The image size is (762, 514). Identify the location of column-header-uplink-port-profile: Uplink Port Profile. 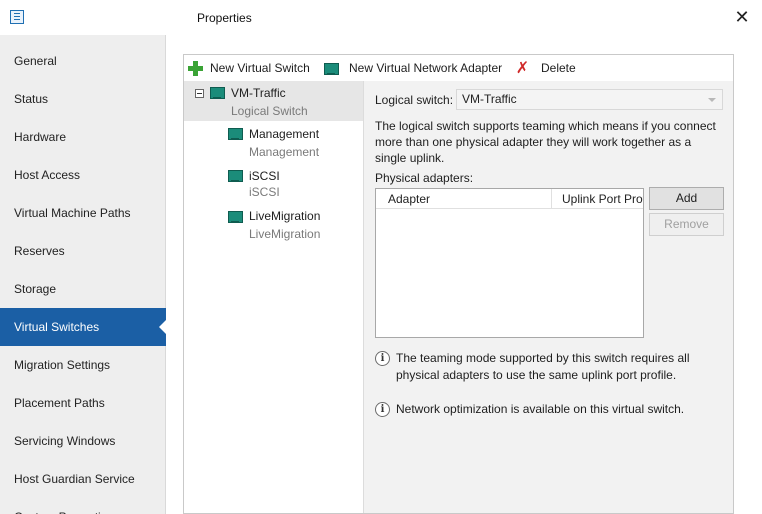
(602, 199).